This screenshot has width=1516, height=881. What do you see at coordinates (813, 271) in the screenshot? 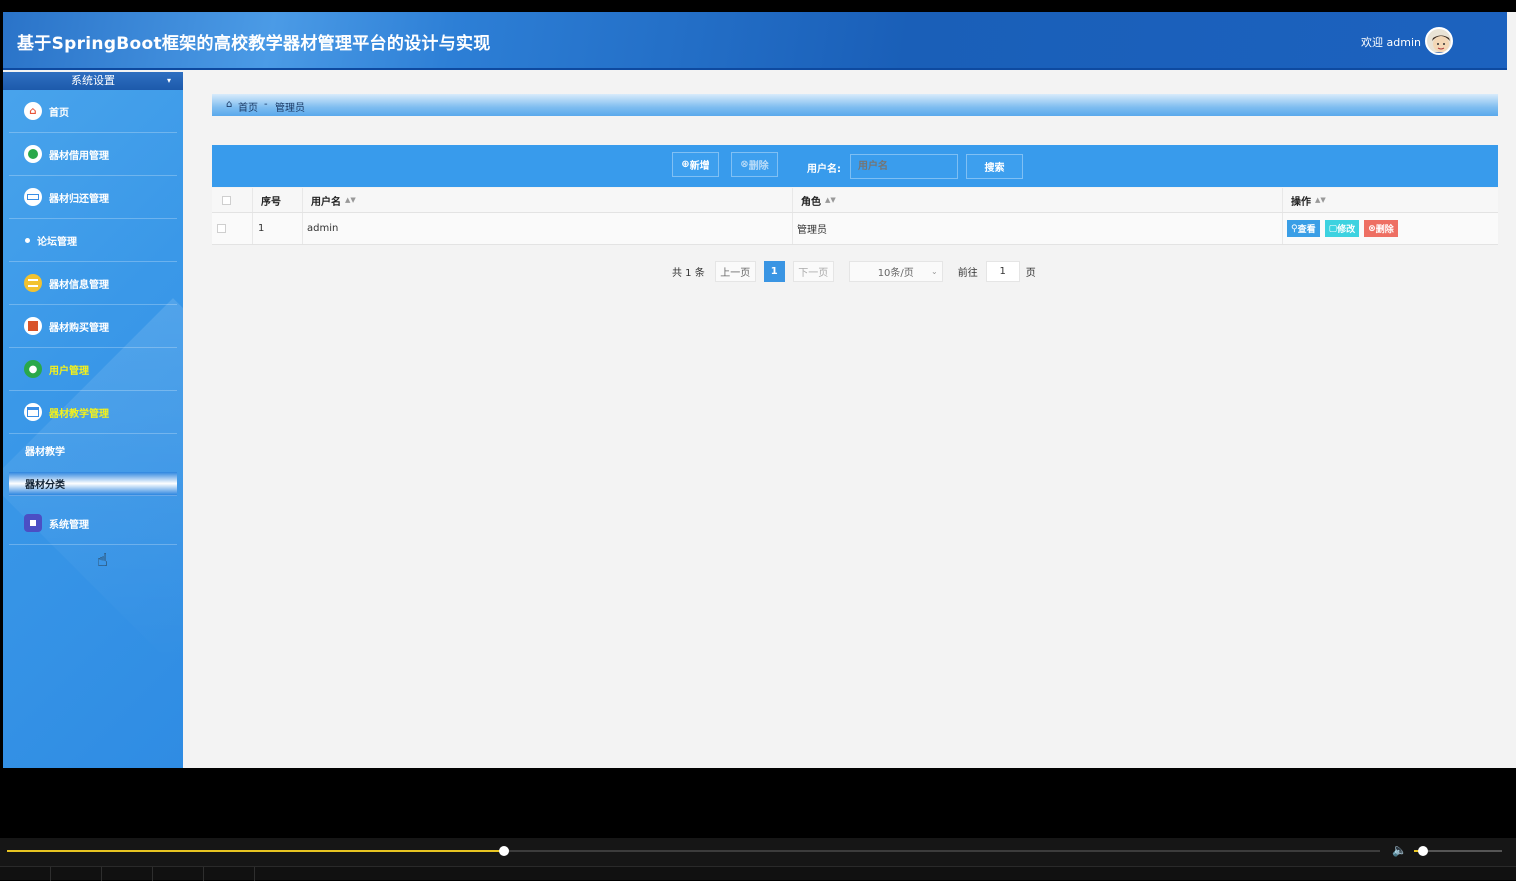
I see `next-page-button: 下一页` at bounding box center [813, 271].